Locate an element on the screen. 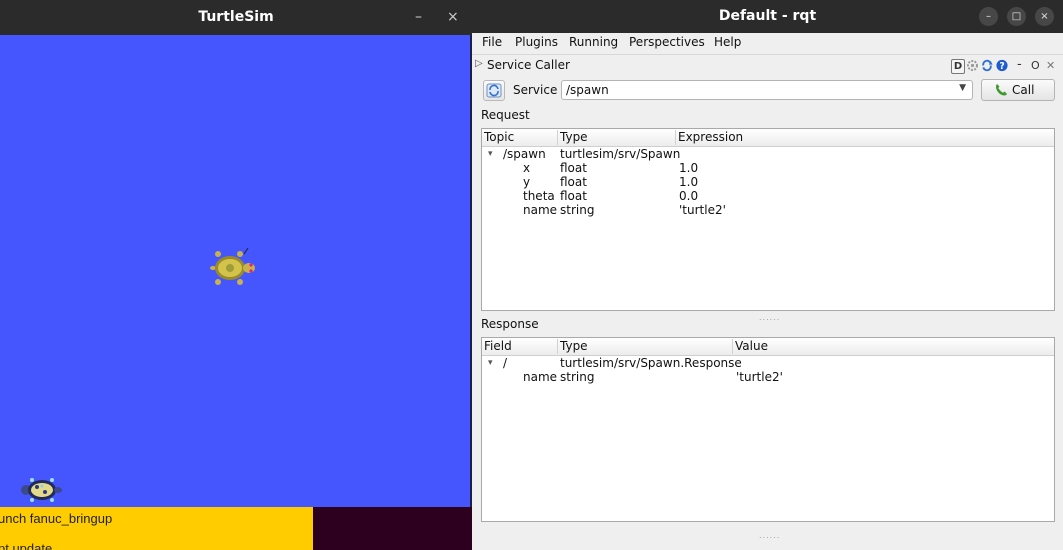 This screenshot has height=550, width=1063. table-row: x float 1.0 is located at coordinates (768, 168).